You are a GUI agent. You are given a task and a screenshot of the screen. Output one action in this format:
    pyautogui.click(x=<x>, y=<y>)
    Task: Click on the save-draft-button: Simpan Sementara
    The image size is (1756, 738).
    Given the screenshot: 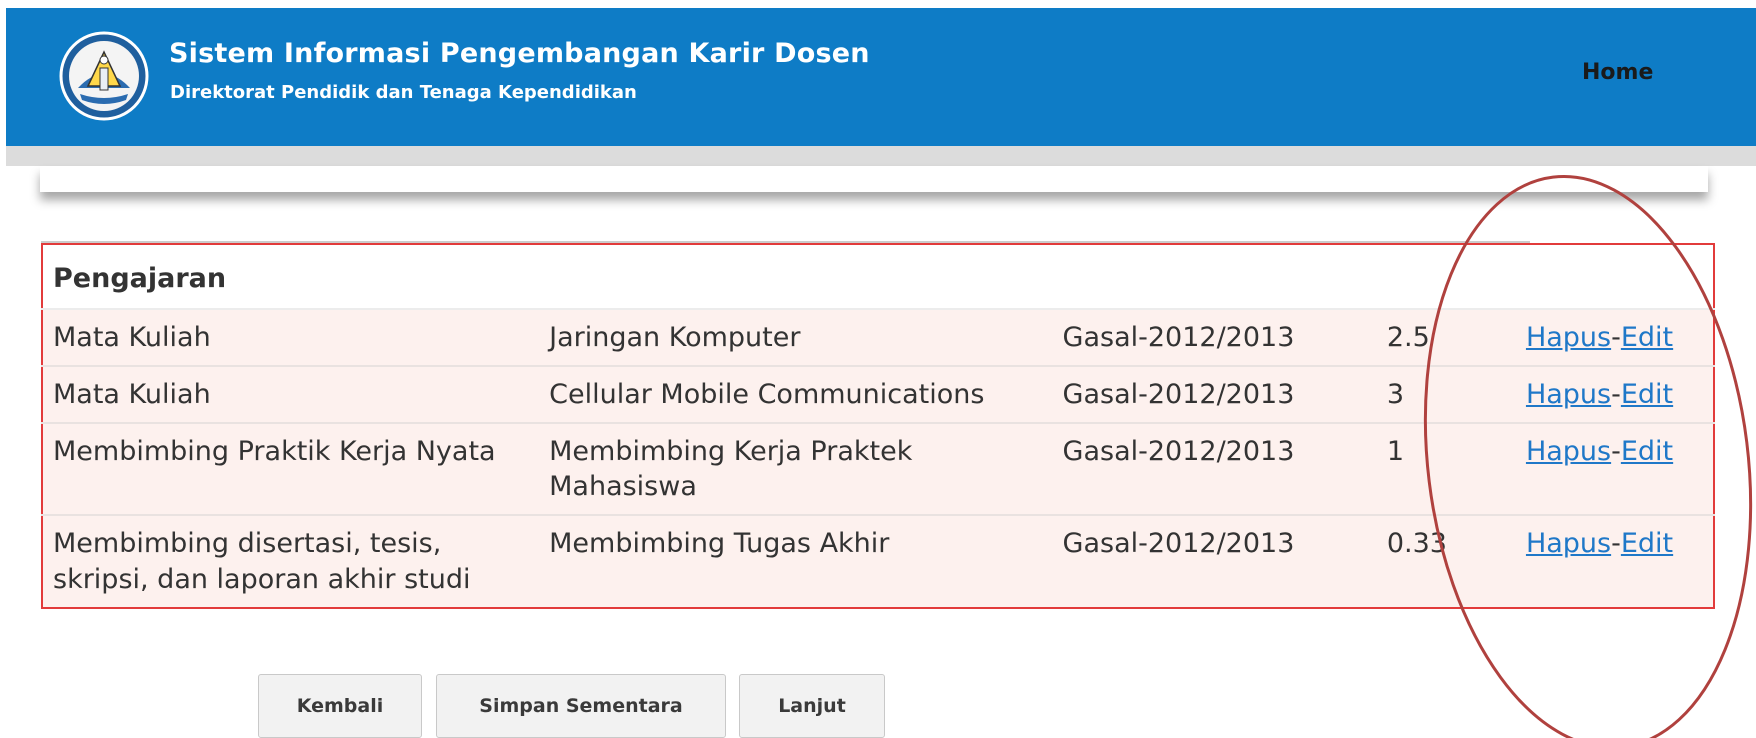 What is the action you would take?
    pyautogui.click(x=581, y=706)
    